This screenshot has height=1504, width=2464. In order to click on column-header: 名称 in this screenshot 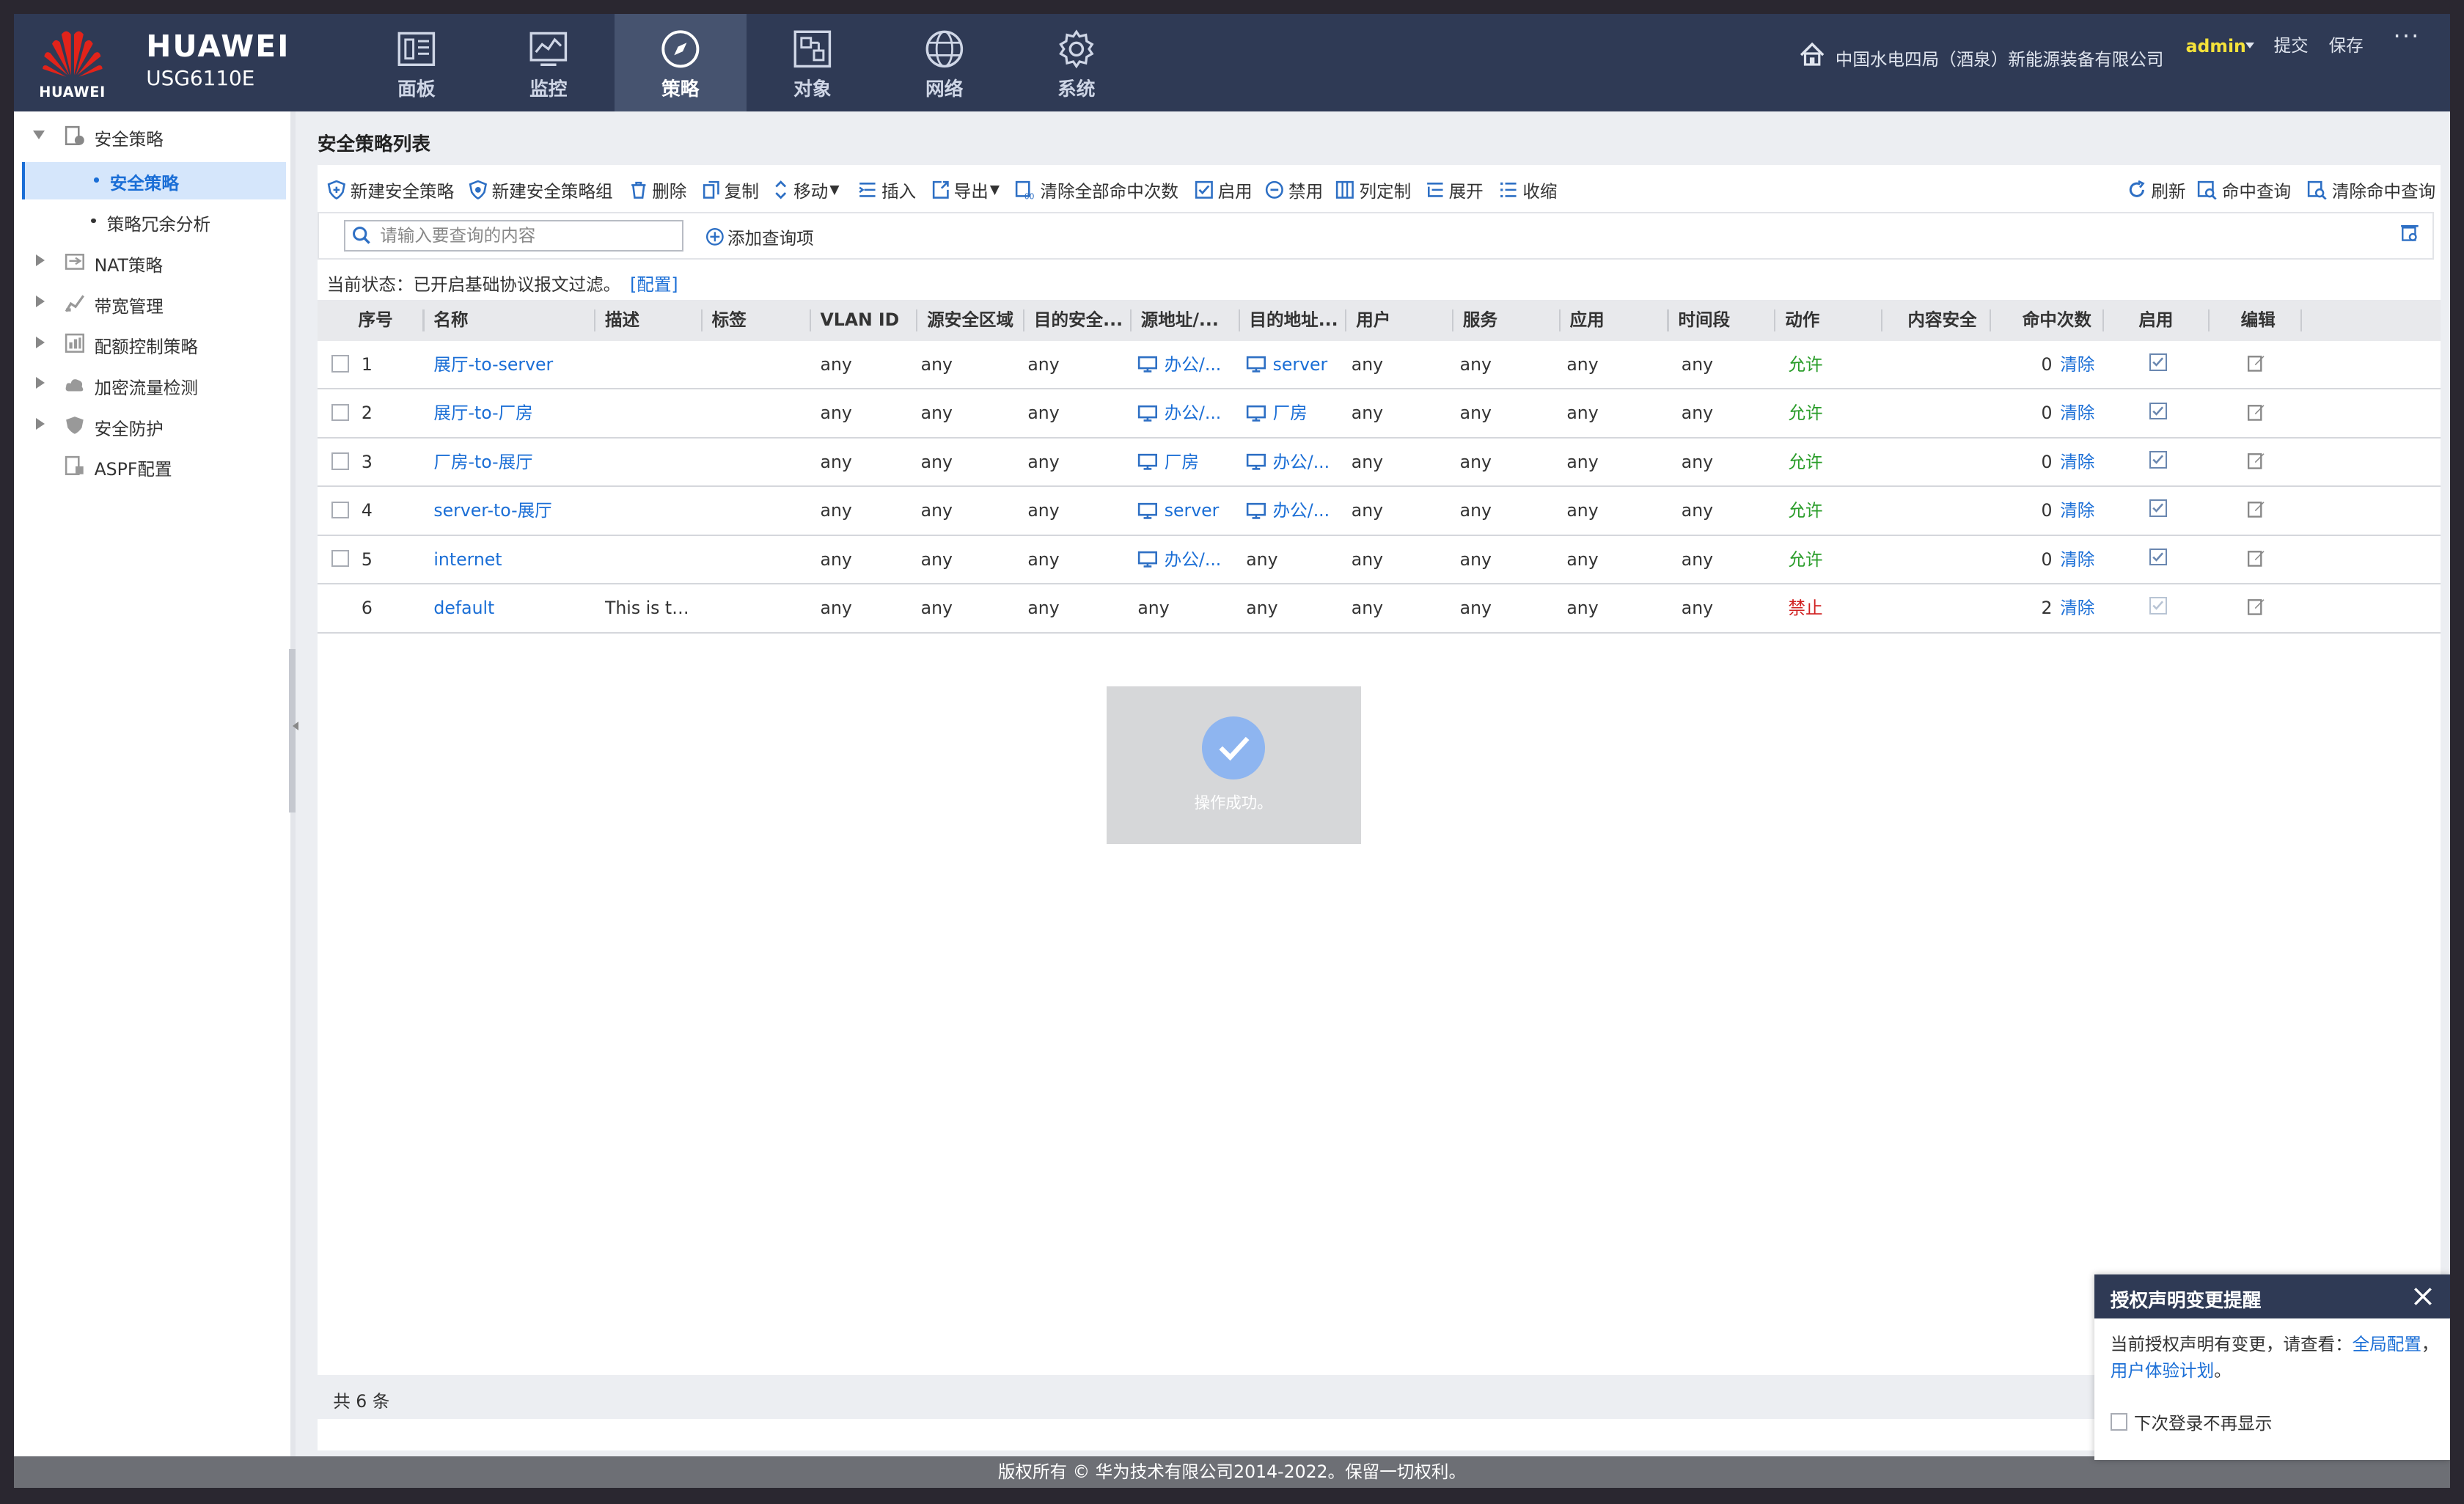, I will do `click(510, 320)`.